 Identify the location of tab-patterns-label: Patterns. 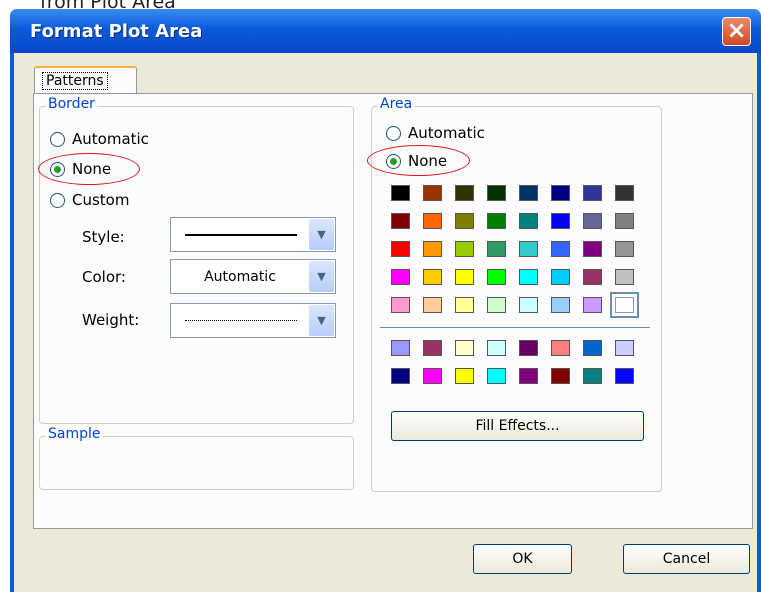
(75, 81).